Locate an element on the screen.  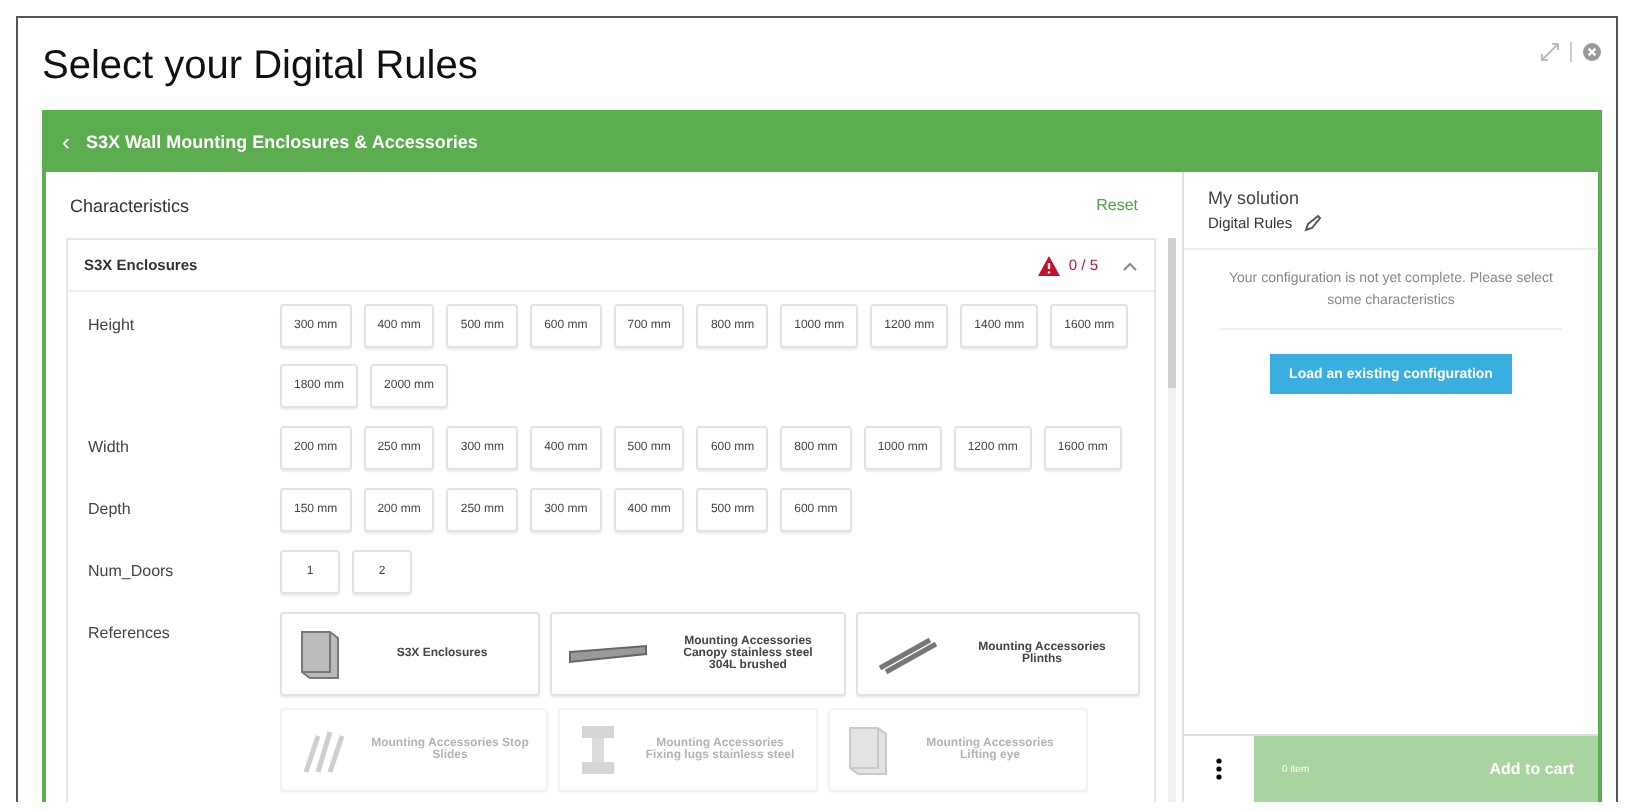
bracket-icon is located at coordinates (598, 750).